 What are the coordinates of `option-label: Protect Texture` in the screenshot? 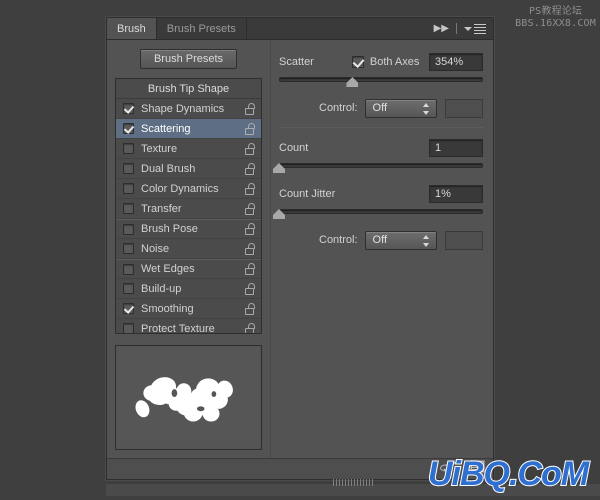 It's located at (178, 328).